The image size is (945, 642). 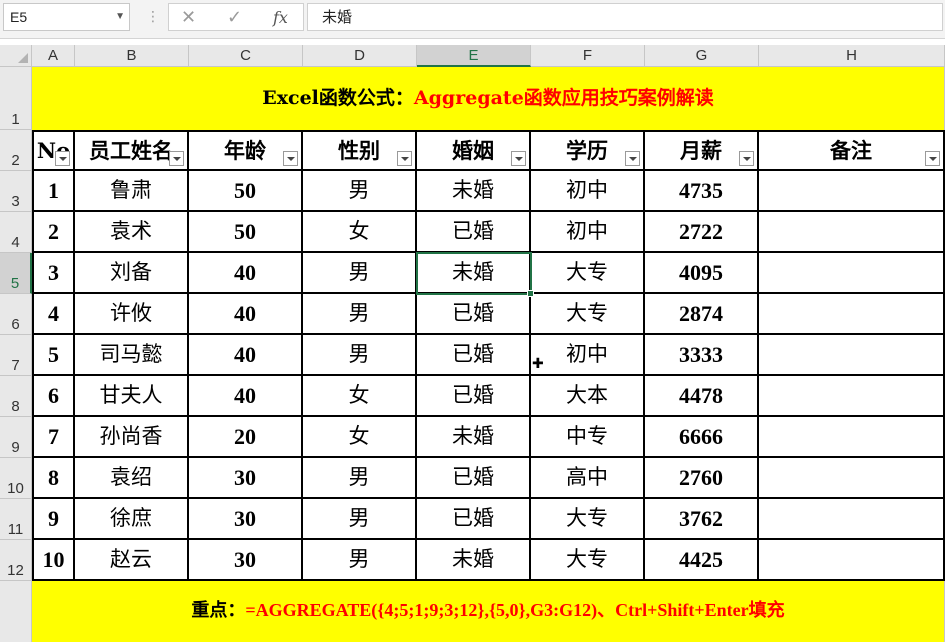 I want to click on column-header-d: D, so click(x=360, y=56).